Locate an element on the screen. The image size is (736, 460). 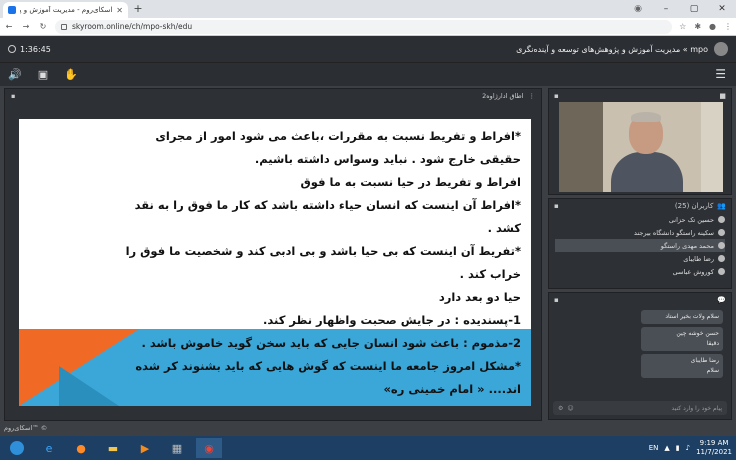
video-panel: ▪ ■ is located at coordinates (640, 141).